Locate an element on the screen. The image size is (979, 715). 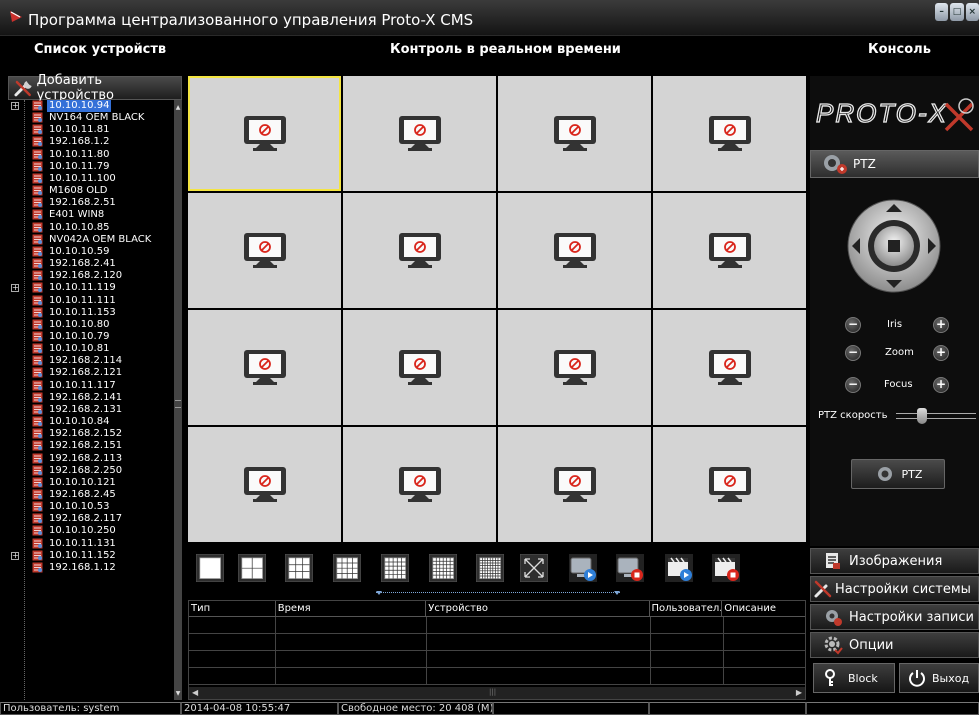
tree-item: 192.168.2.121 is located at coordinates (90, 373).